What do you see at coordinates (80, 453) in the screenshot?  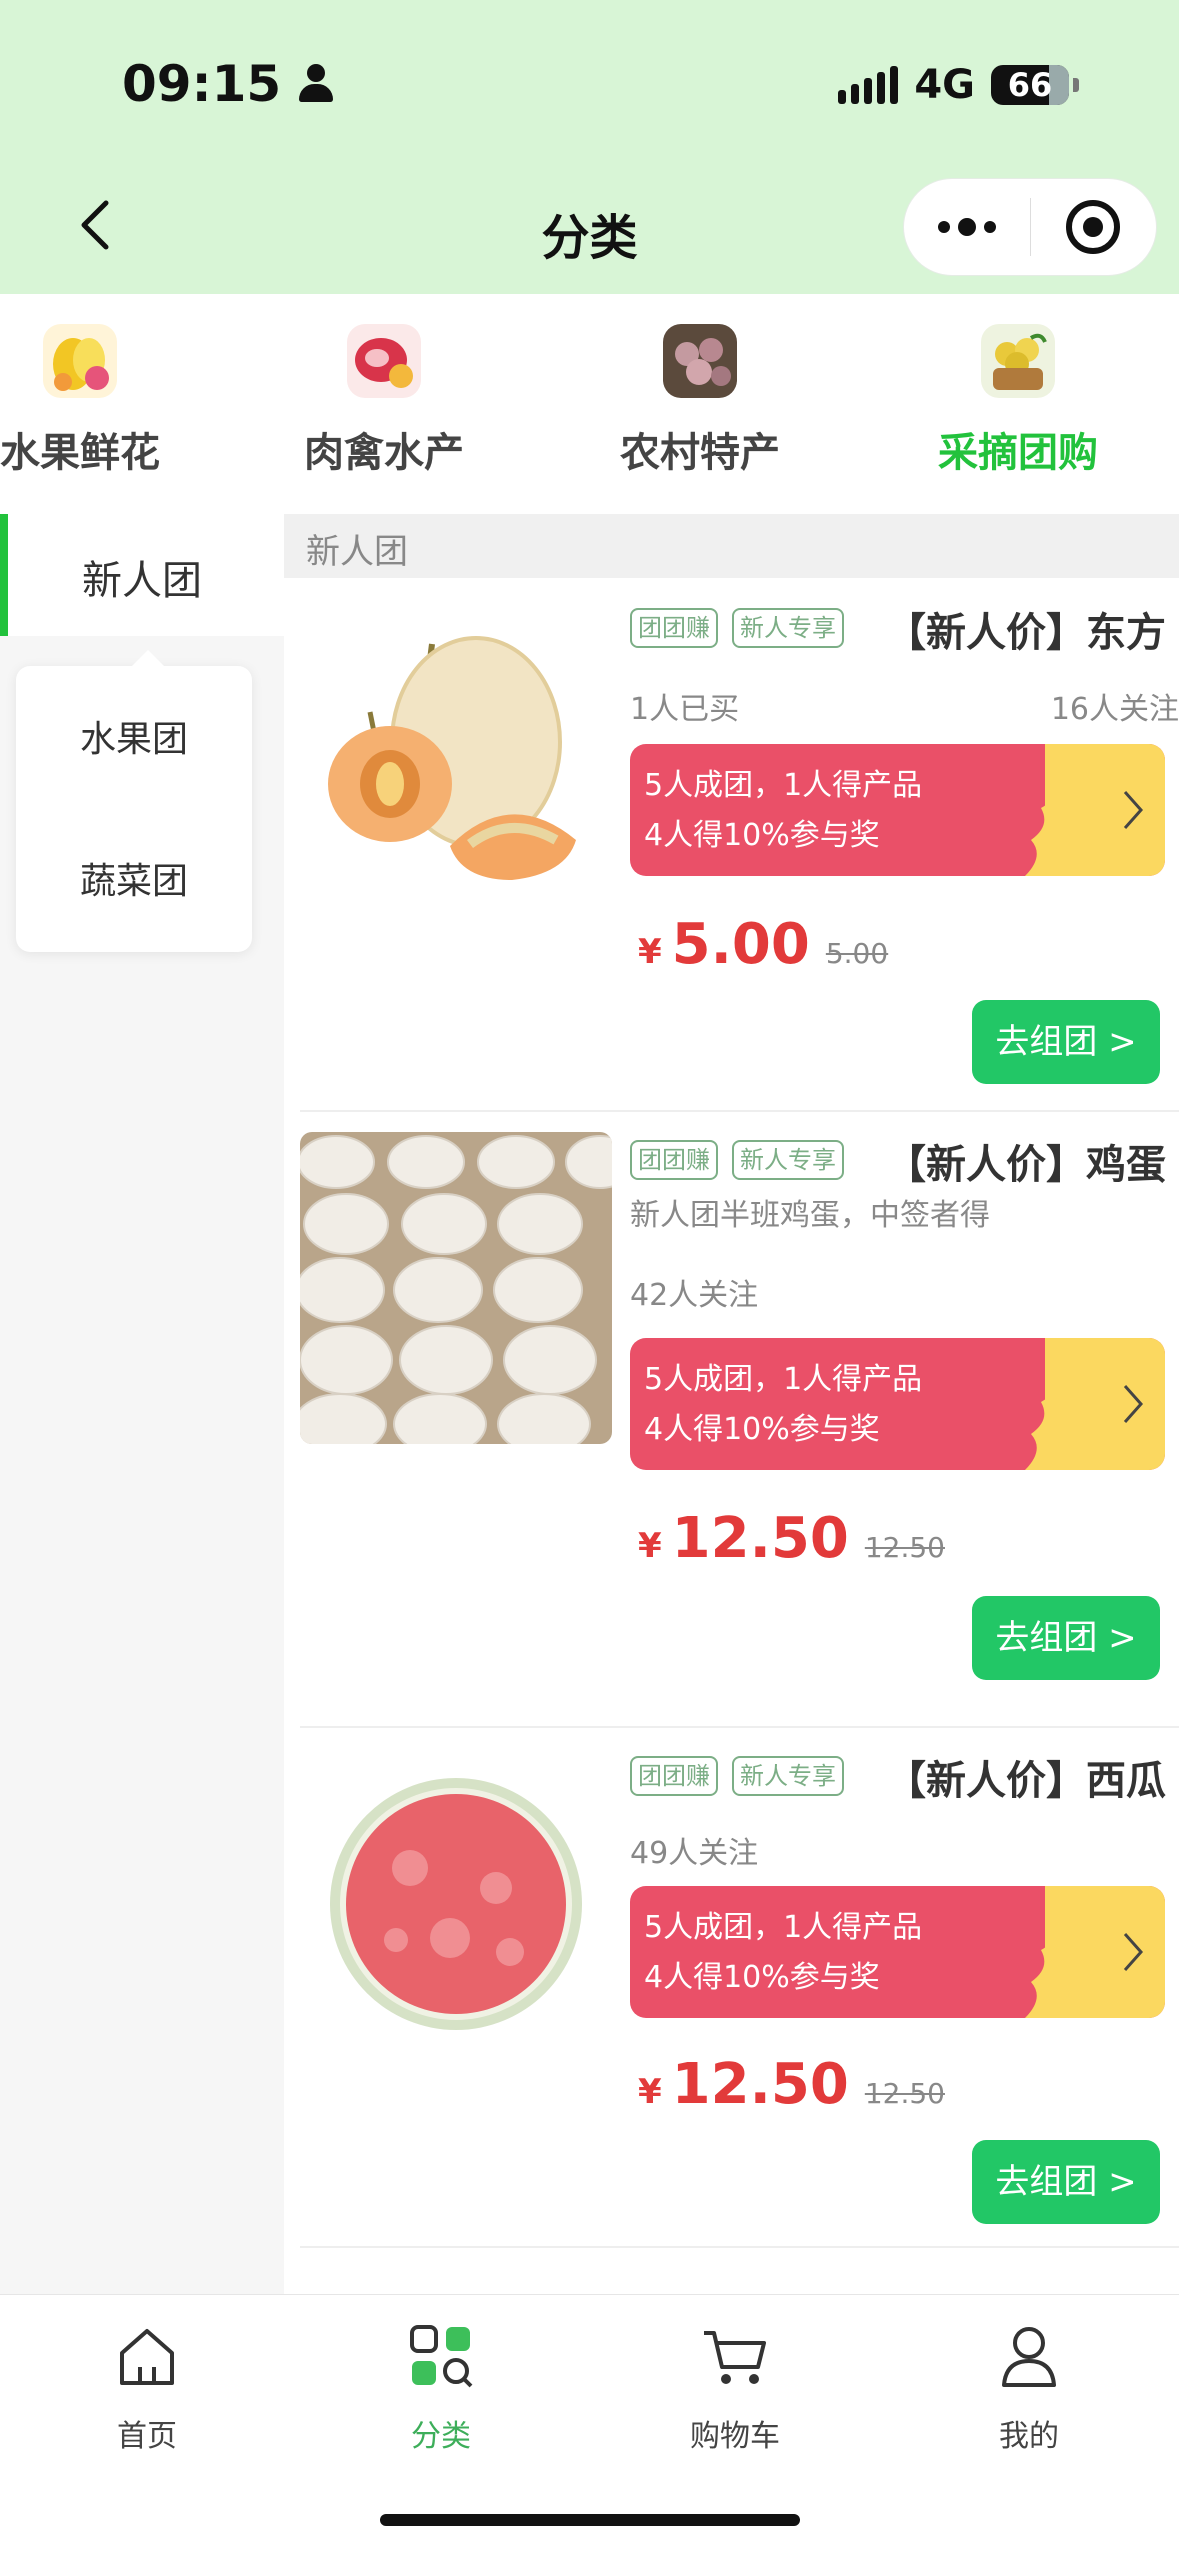 I see `category-label: 水果鲜花` at bounding box center [80, 453].